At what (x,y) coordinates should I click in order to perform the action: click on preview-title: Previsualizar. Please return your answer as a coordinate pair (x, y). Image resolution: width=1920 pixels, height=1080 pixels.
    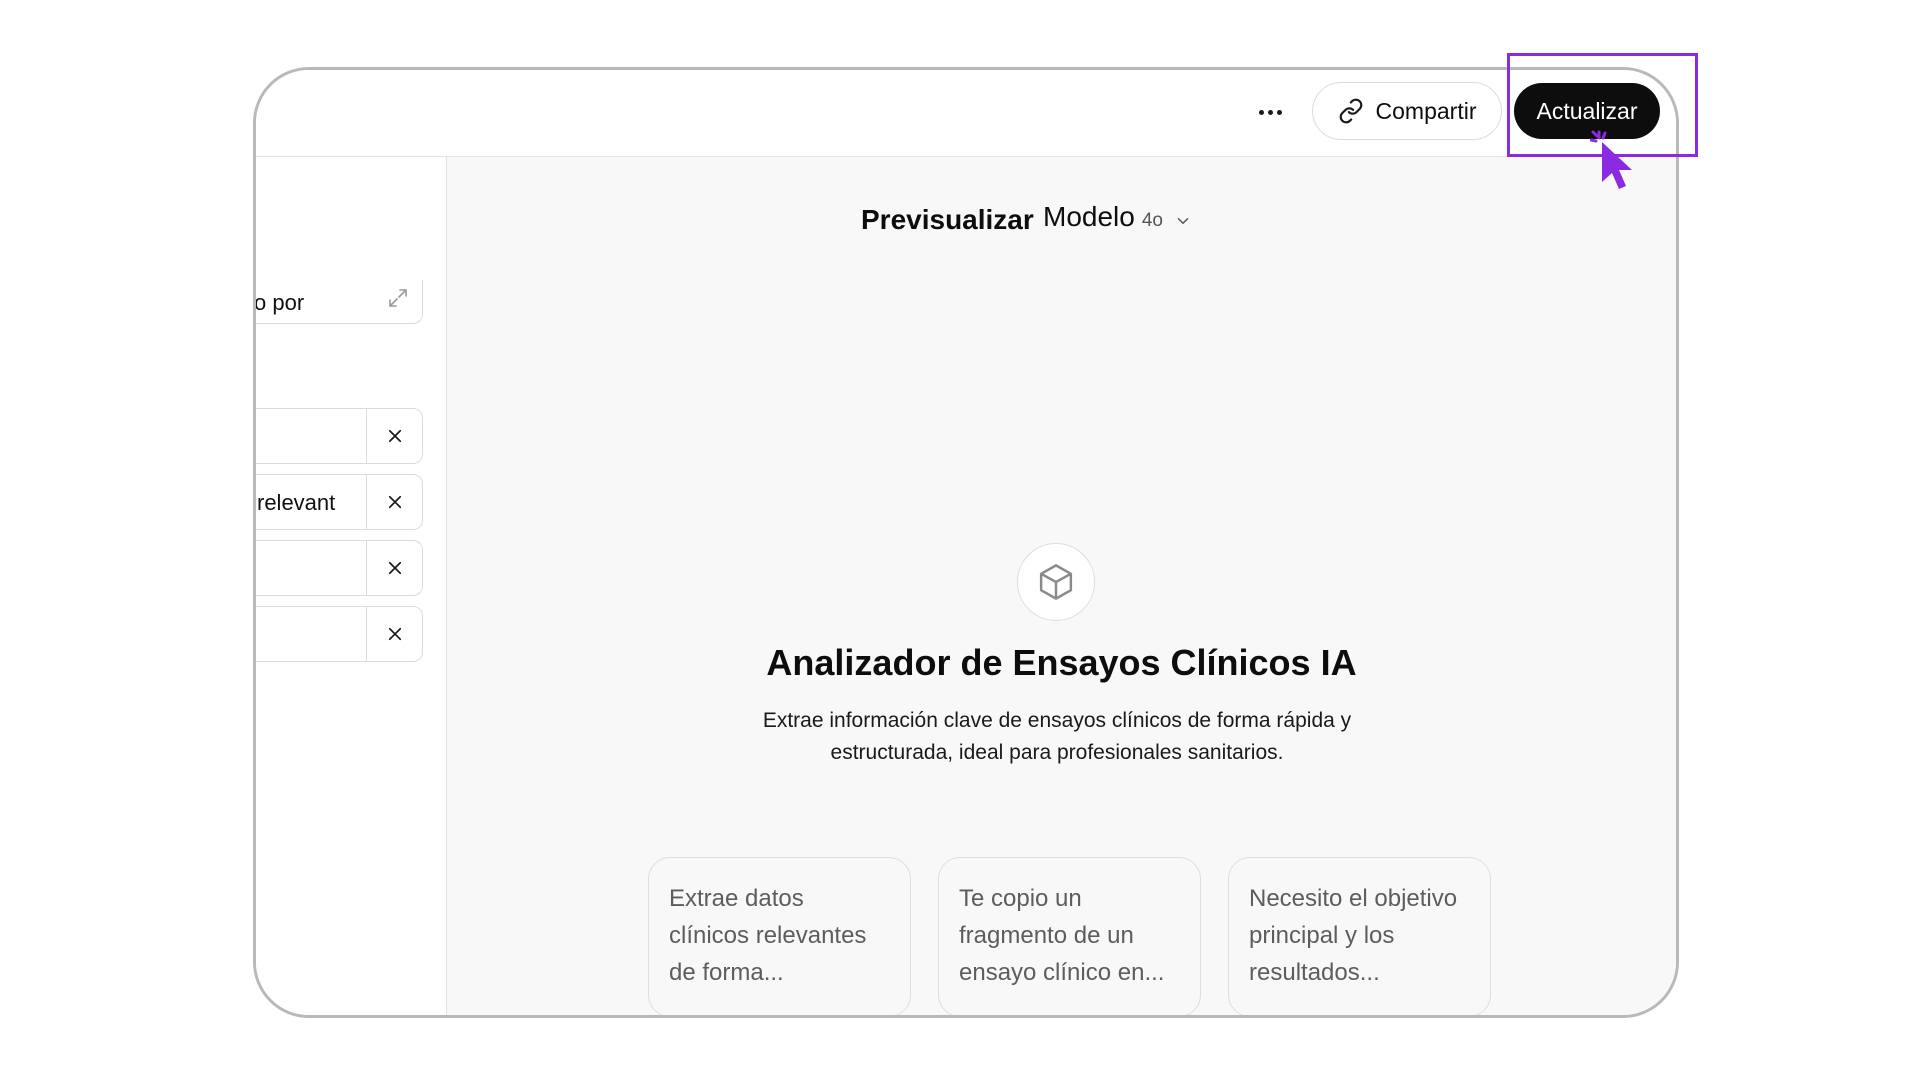
    Looking at the image, I should click on (947, 219).